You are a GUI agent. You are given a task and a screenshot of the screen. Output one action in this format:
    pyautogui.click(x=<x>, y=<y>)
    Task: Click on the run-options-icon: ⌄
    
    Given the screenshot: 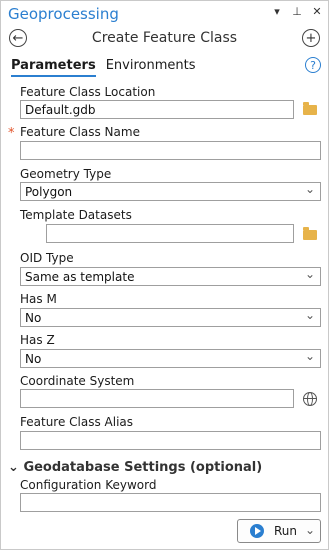 What is the action you would take?
    pyautogui.click(x=310, y=530)
    